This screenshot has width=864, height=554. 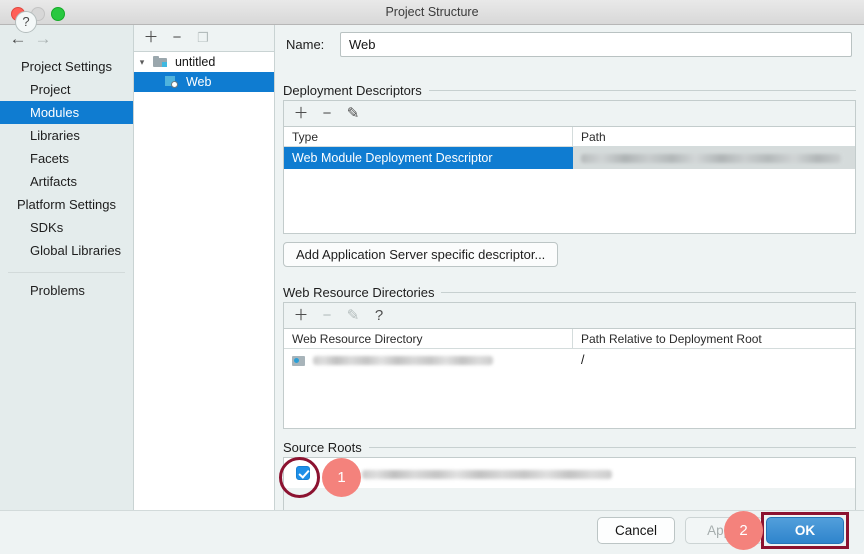 What do you see at coordinates (303, 473) in the screenshot?
I see `source-root-checkbox` at bounding box center [303, 473].